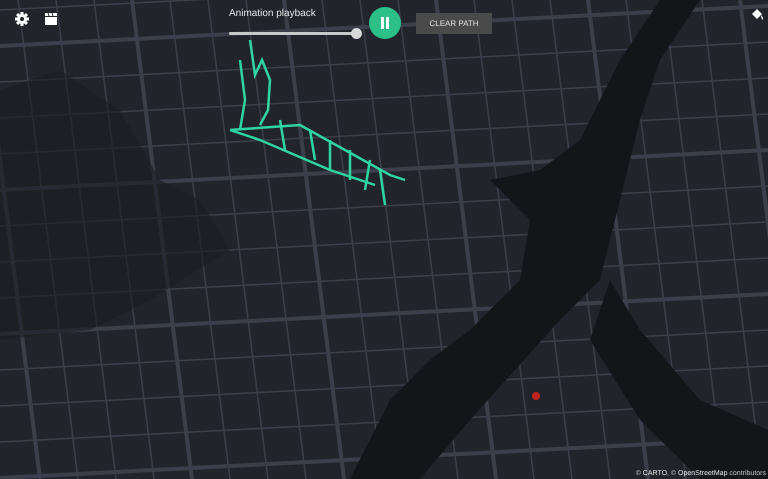 This screenshot has height=479, width=768. I want to click on pause-icon, so click(385, 23).